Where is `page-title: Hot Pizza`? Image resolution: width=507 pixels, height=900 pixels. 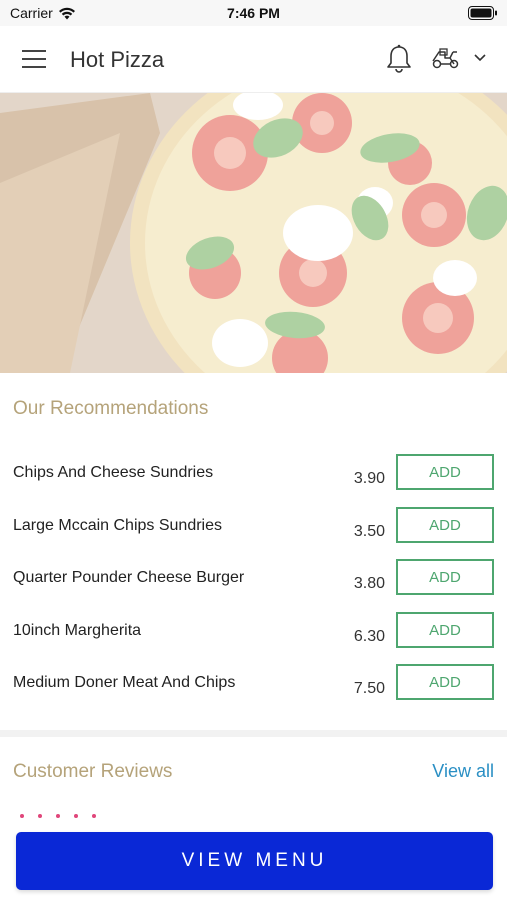
page-title: Hot Pizza is located at coordinates (117, 59).